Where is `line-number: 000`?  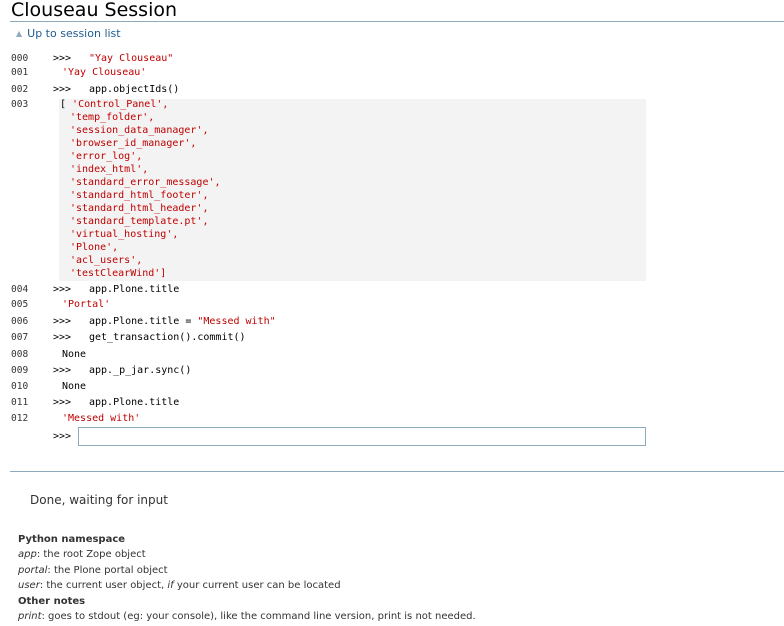
line-number: 000 is located at coordinates (20, 58).